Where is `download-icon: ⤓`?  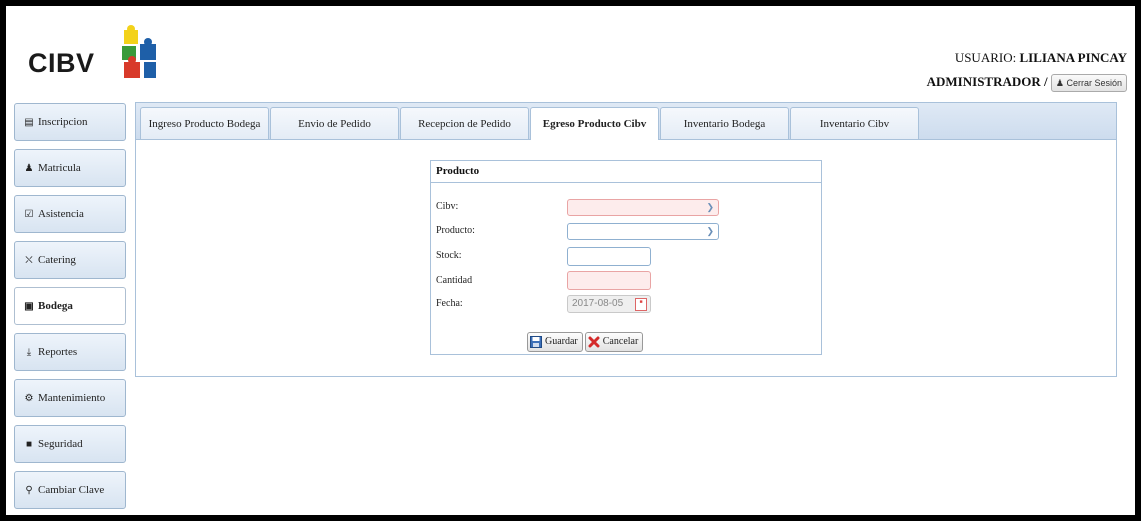 download-icon: ⤓ is located at coordinates (29, 352).